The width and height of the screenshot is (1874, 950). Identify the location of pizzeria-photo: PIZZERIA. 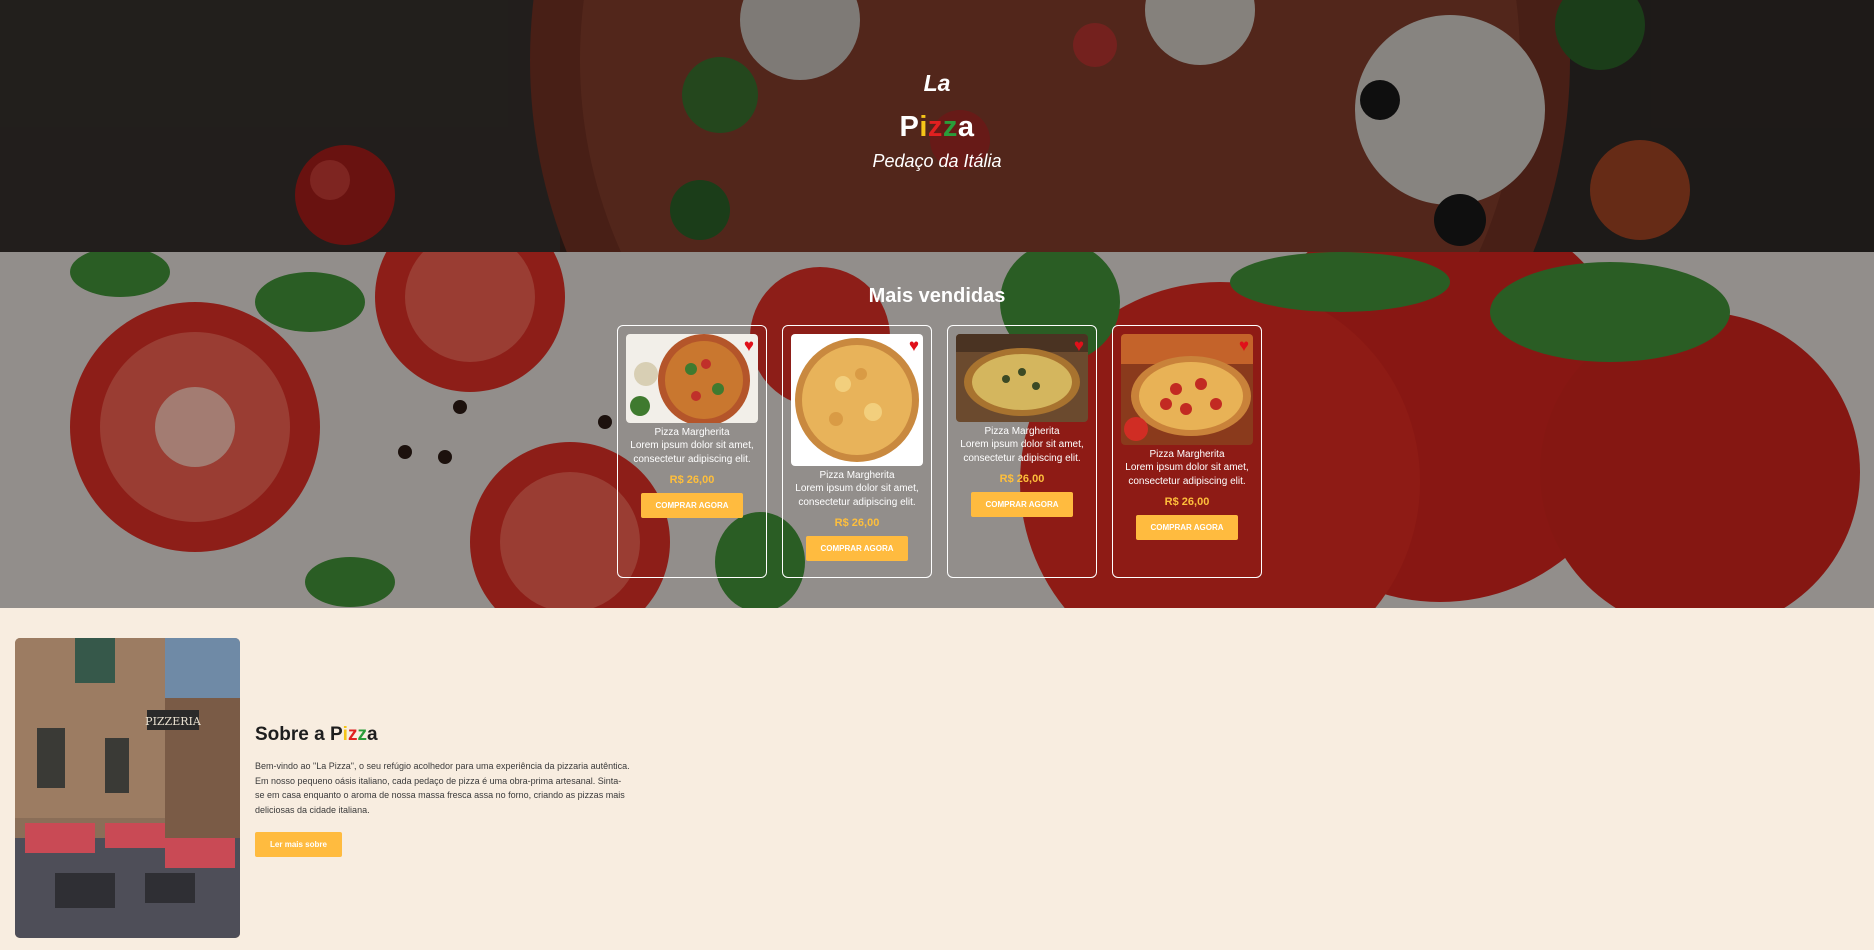
(127, 788).